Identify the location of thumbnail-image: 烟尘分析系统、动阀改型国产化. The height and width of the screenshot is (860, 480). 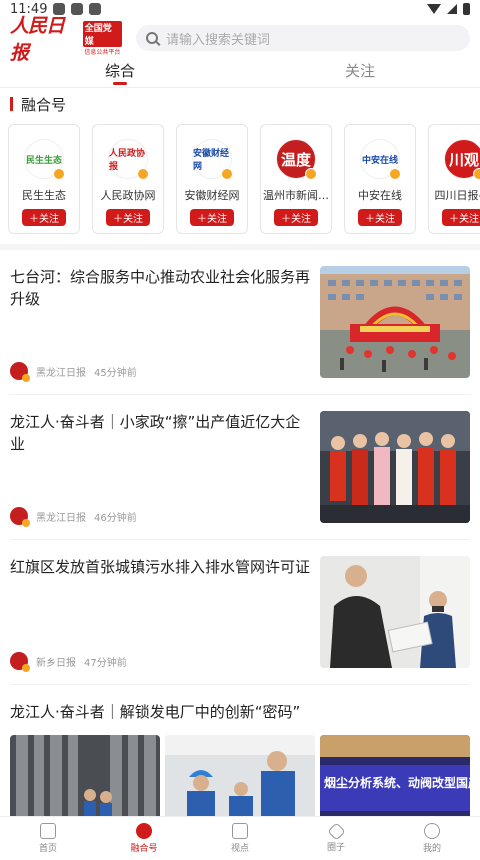
(395, 778).